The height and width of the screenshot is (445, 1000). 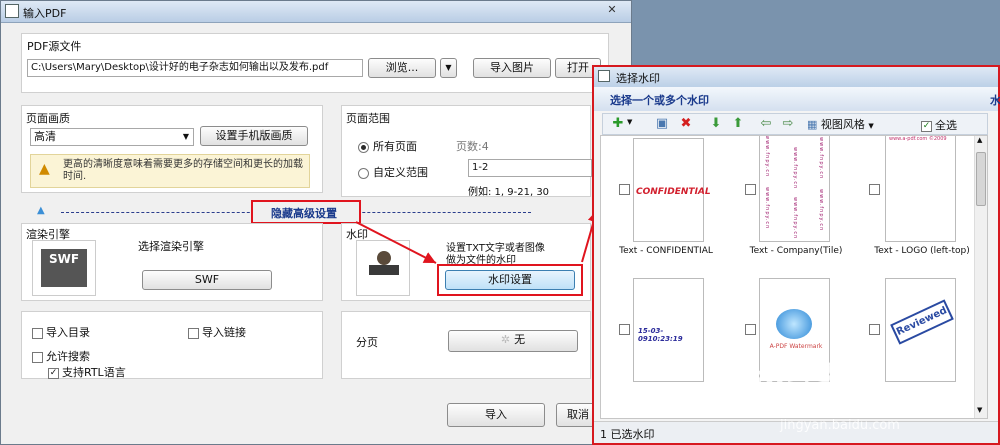 What do you see at coordinates (496, 415) in the screenshot?
I see `import-button: 导入` at bounding box center [496, 415].